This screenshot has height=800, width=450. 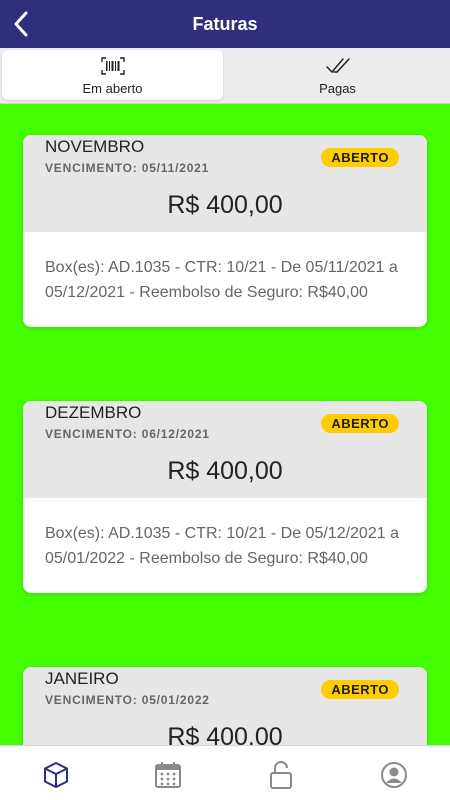 What do you see at coordinates (127, 434) in the screenshot?
I see `invoice-due-date: VENCIMENTO: 06/12/2021` at bounding box center [127, 434].